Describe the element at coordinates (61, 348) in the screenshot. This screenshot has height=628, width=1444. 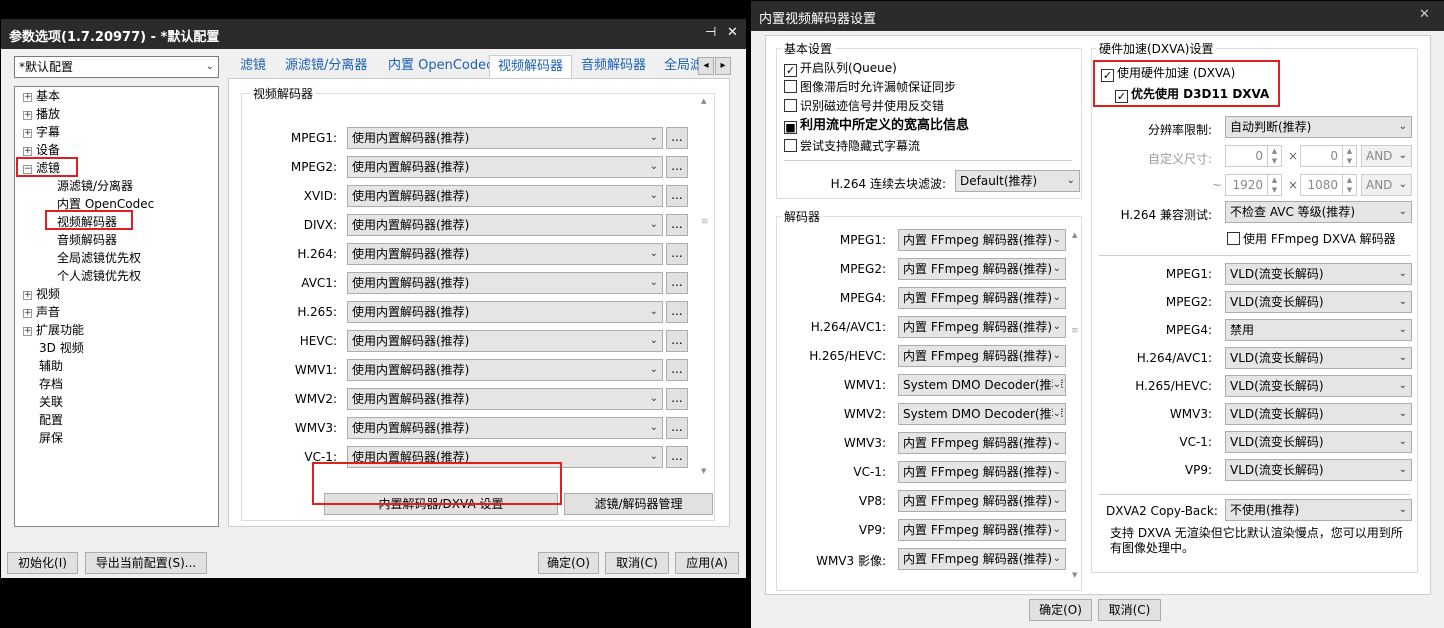
I see `tree-item: 3D 视频` at that location.